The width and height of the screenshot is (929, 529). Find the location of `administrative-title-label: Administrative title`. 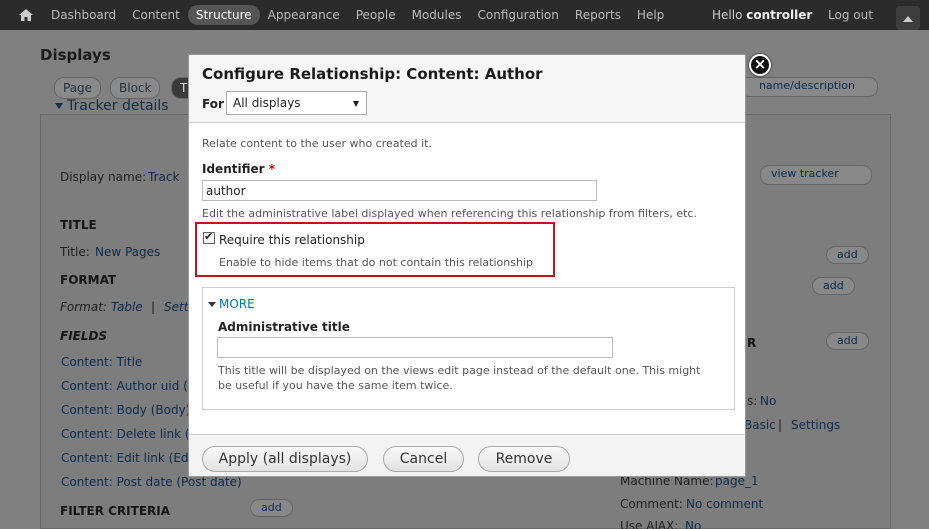

administrative-title-label: Administrative title is located at coordinates (284, 327).